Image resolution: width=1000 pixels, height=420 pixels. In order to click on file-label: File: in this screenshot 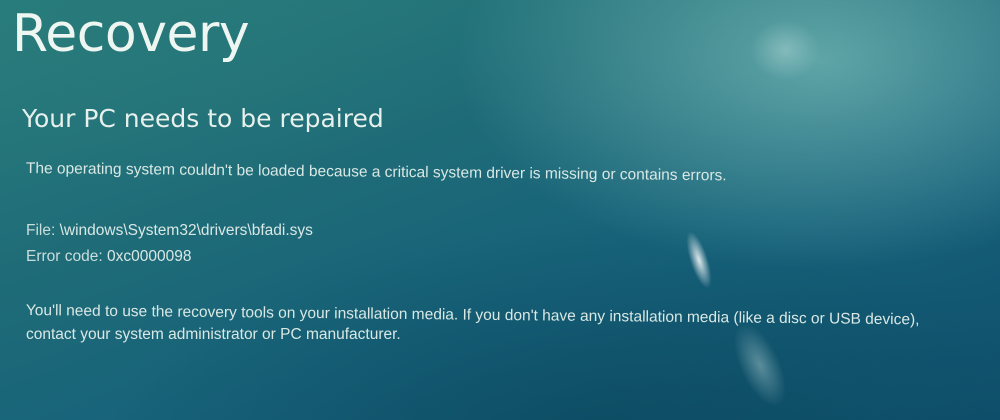, I will do `click(41, 230)`.